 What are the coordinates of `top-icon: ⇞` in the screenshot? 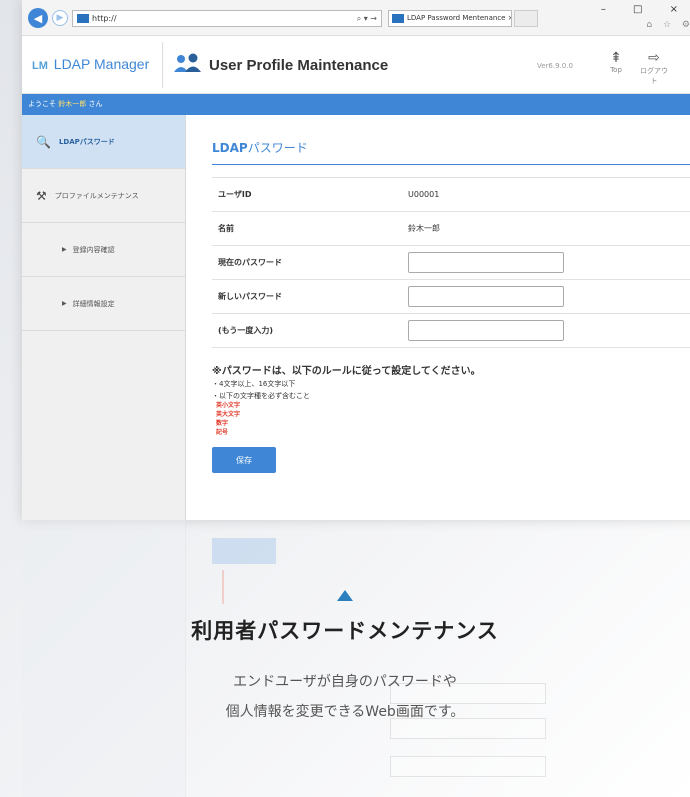 It's located at (616, 58).